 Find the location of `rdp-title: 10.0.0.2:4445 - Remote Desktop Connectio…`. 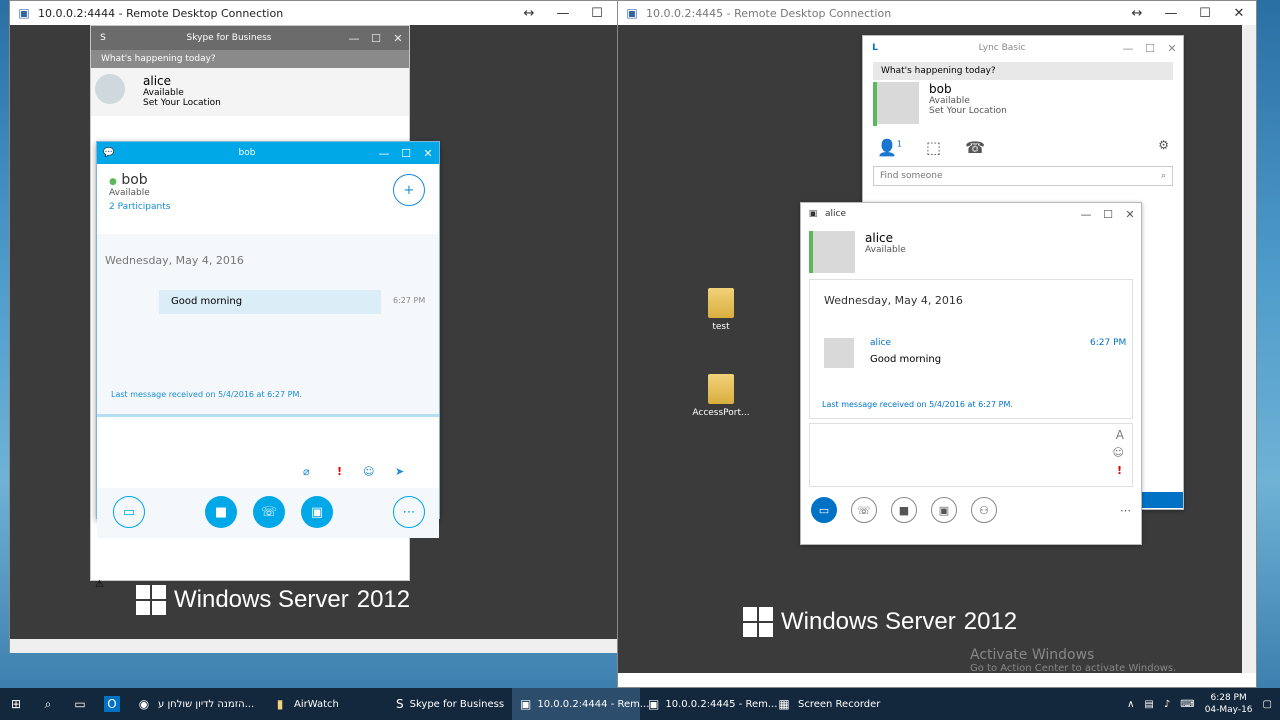

rdp-title: 10.0.0.2:4445 - Remote Desktop Connectio… is located at coordinates (769, 13).